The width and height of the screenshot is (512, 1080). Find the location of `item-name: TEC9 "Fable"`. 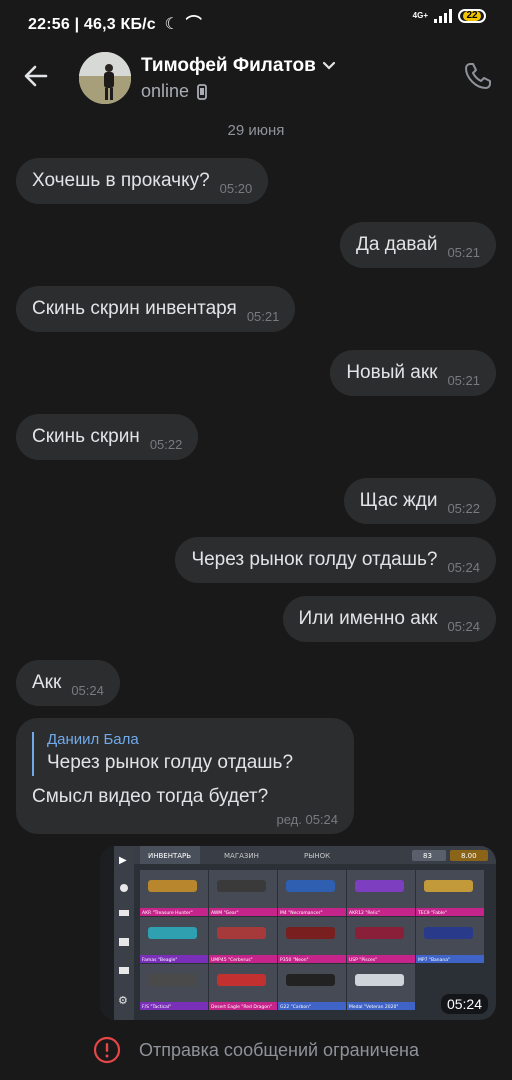

item-name: TEC9 "Fable" is located at coordinates (432, 913).